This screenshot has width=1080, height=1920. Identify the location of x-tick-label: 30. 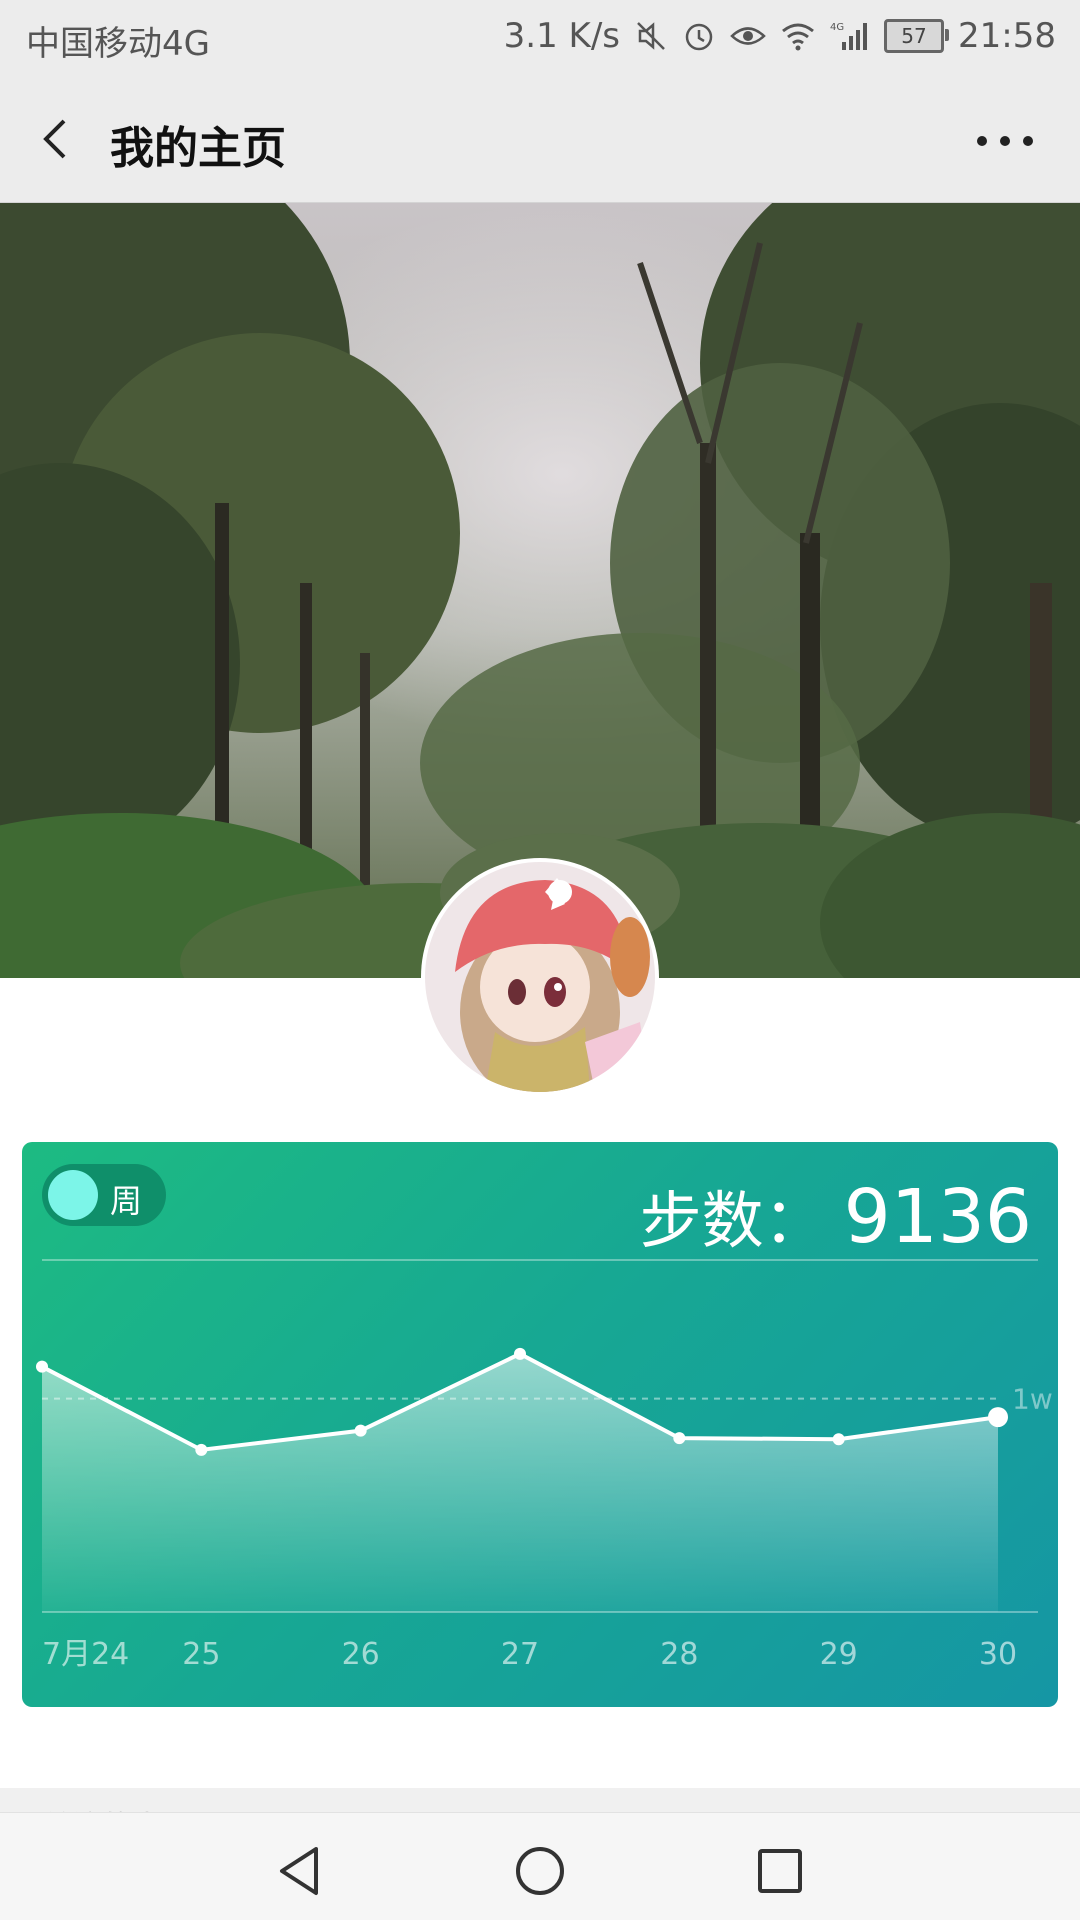
(998, 1654).